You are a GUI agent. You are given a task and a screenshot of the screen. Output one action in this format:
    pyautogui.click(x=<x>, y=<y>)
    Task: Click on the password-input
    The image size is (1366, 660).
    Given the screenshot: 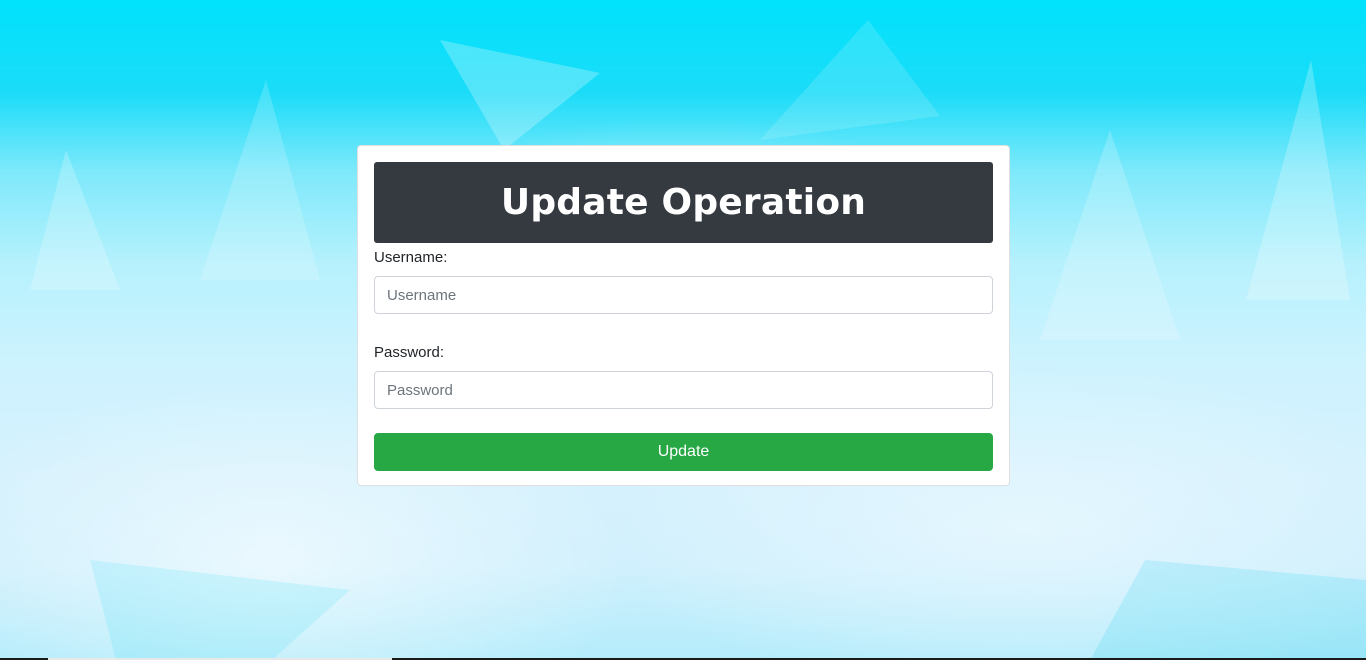 What is the action you would take?
    pyautogui.click(x=683, y=390)
    